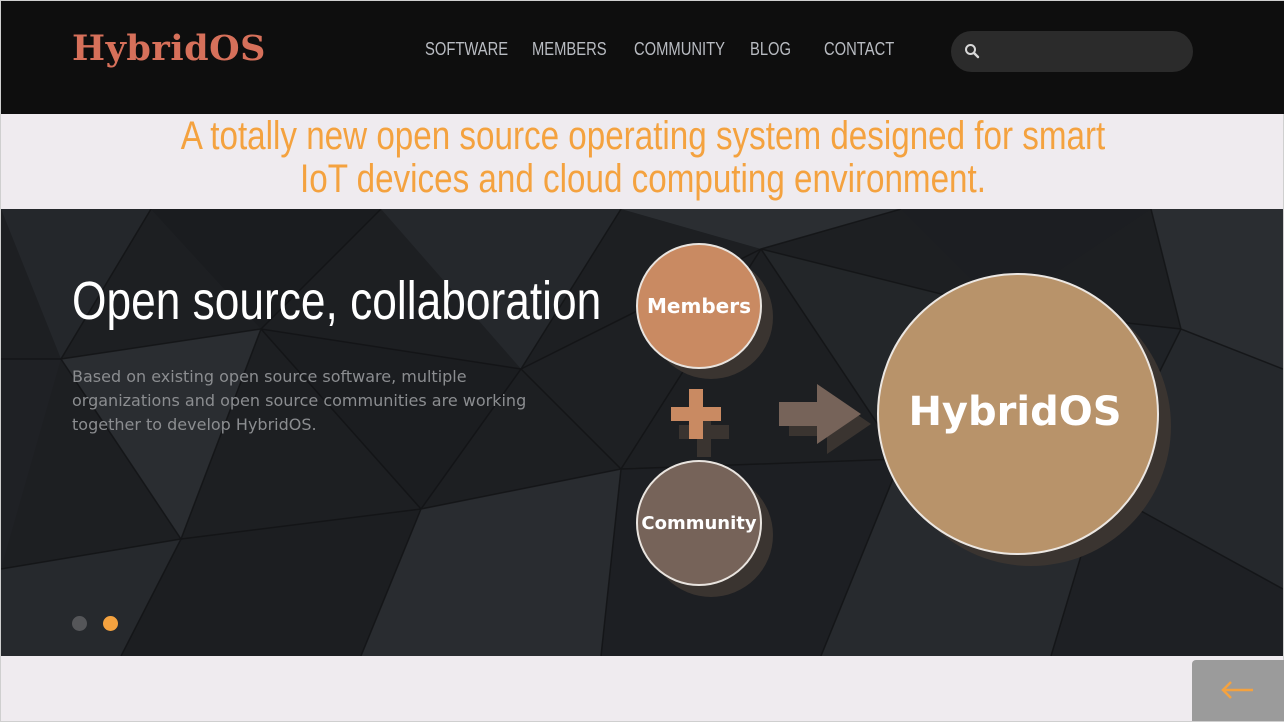 Image resolution: width=1284 pixels, height=722 pixels. What do you see at coordinates (577, 49) in the screenshot?
I see `nav-members: MEMBERS` at bounding box center [577, 49].